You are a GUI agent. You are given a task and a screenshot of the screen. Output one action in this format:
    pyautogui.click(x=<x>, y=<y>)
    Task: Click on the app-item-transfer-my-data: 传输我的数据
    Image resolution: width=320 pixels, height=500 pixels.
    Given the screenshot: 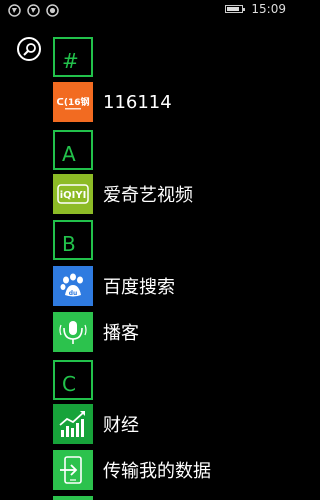 What is the action you would take?
    pyautogui.click(x=176, y=470)
    